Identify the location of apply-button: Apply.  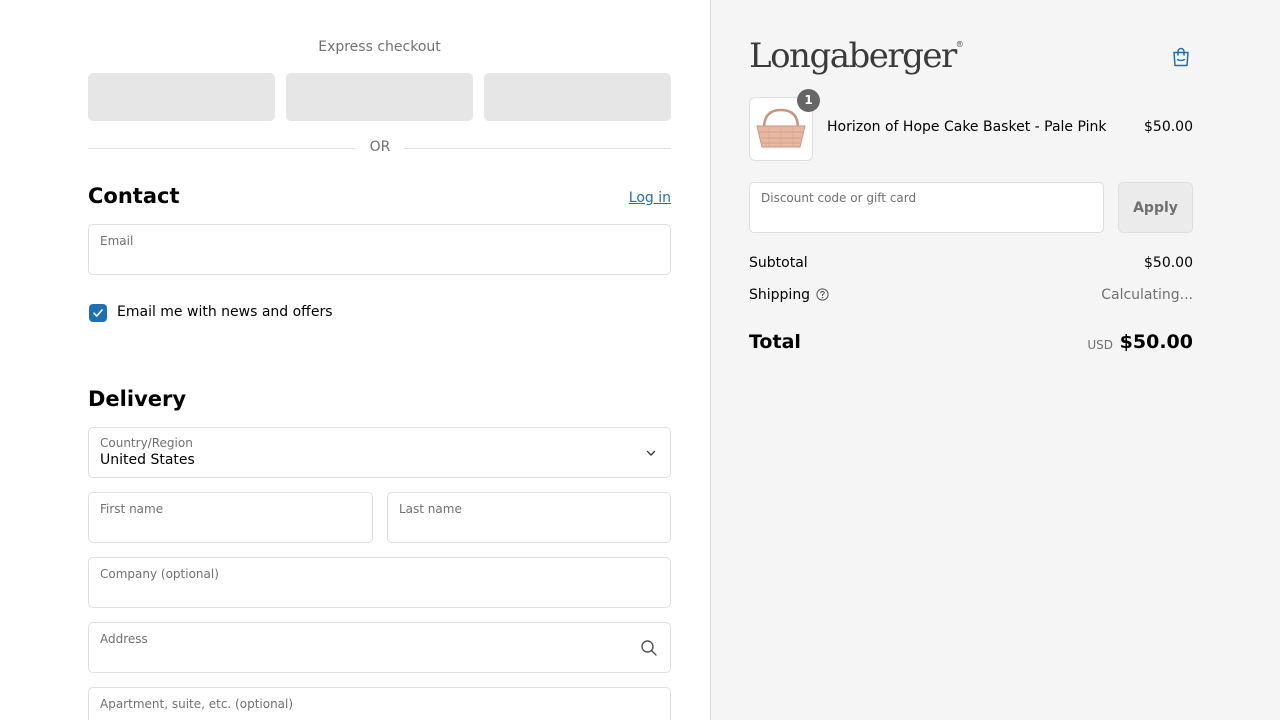
(1155, 207).